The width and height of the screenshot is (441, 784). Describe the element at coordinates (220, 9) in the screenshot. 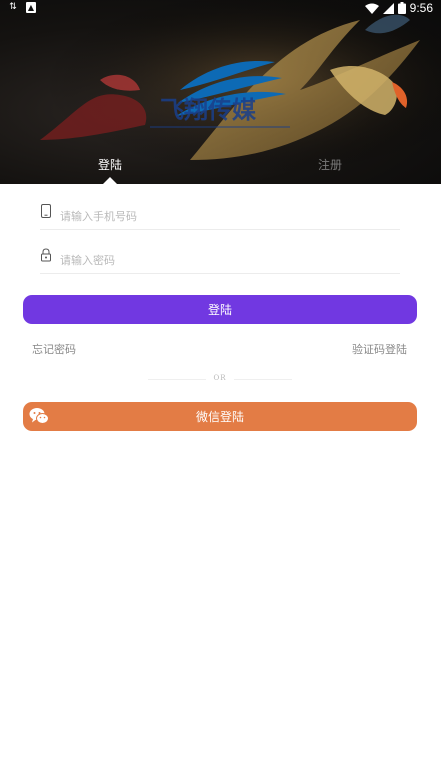

I see `status-bar: ⇅ ▲ 9:56` at that location.